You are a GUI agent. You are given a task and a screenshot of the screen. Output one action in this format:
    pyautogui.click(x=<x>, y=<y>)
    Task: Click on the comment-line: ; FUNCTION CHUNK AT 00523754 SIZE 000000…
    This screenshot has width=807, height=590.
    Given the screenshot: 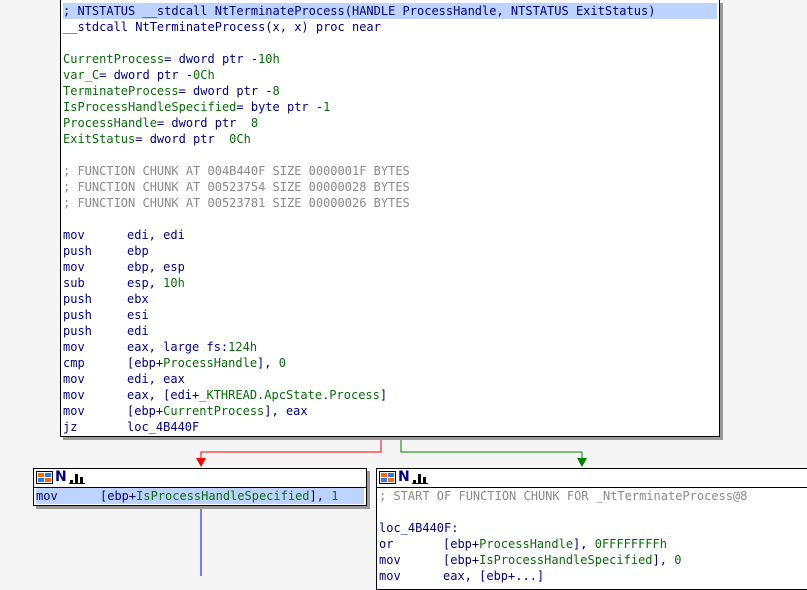 What is the action you would take?
    pyautogui.click(x=390, y=187)
    